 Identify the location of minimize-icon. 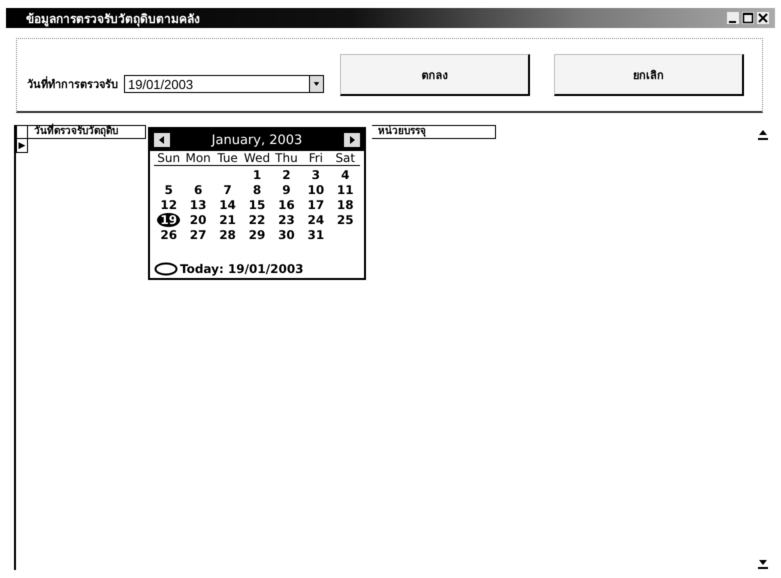
(733, 18).